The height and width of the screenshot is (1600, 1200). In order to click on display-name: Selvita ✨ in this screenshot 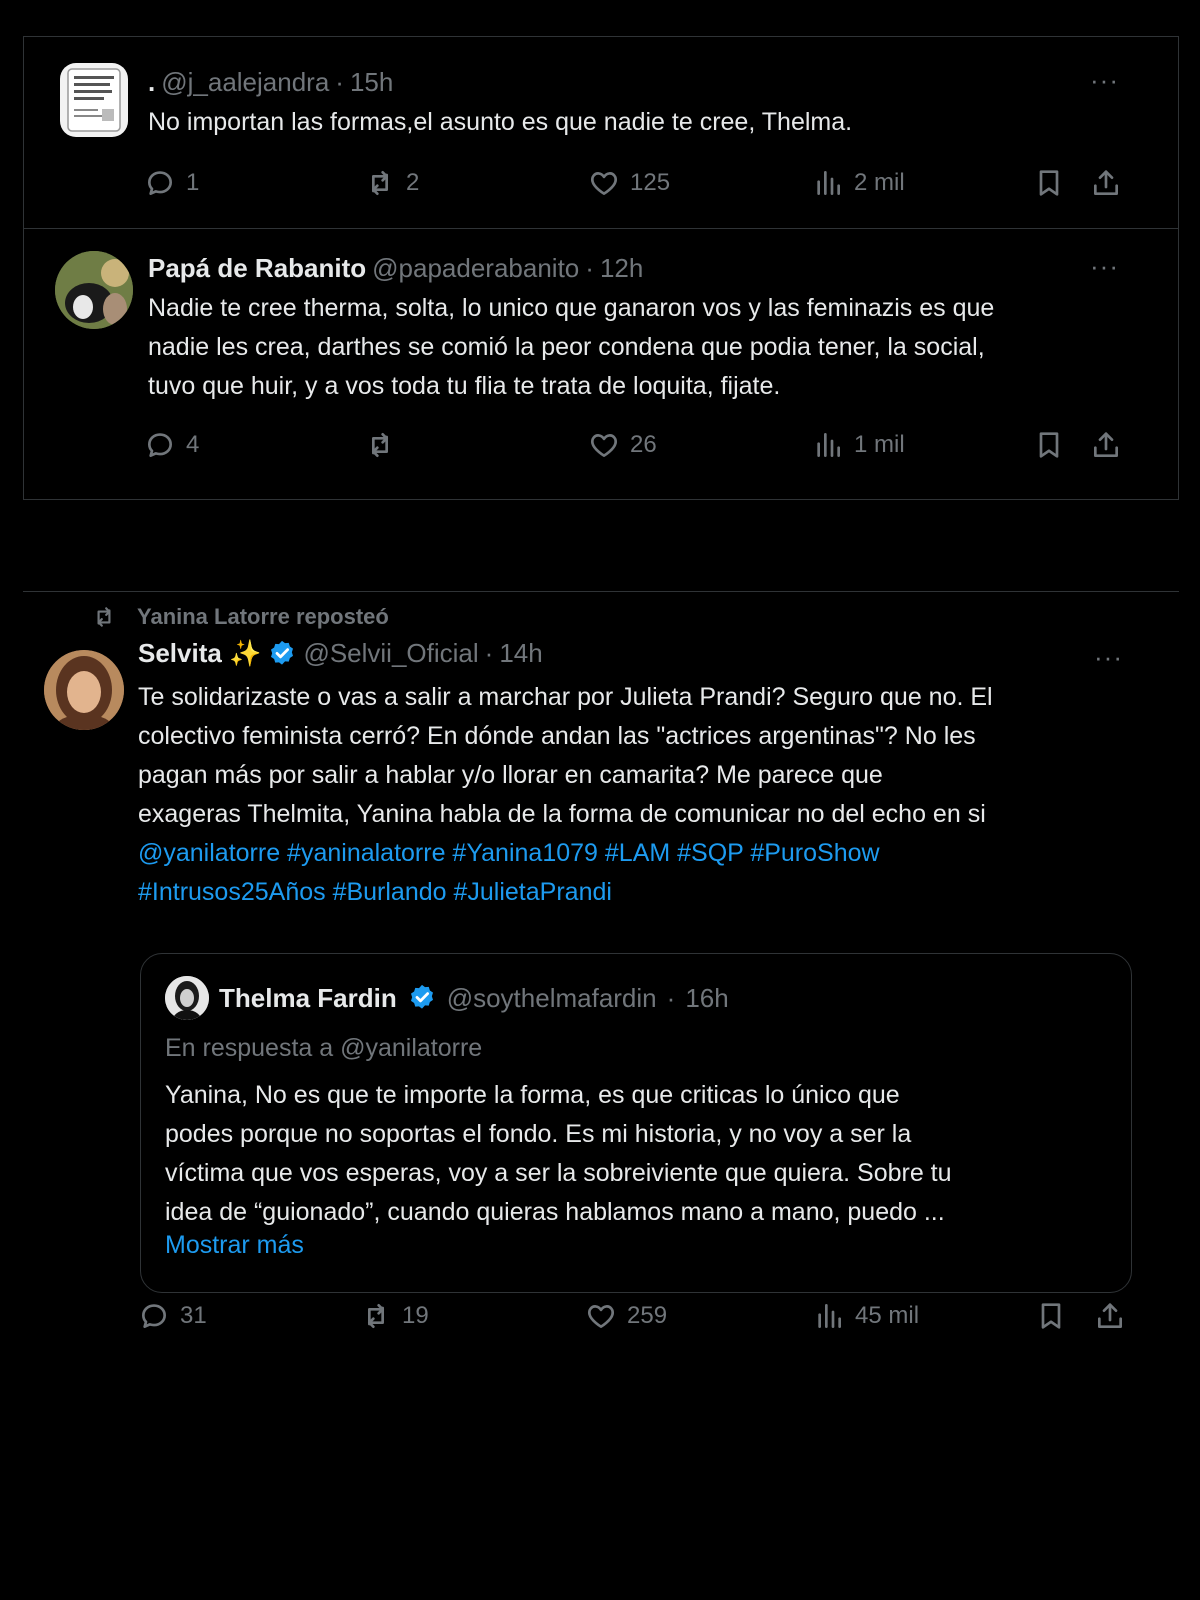, I will do `click(199, 653)`.